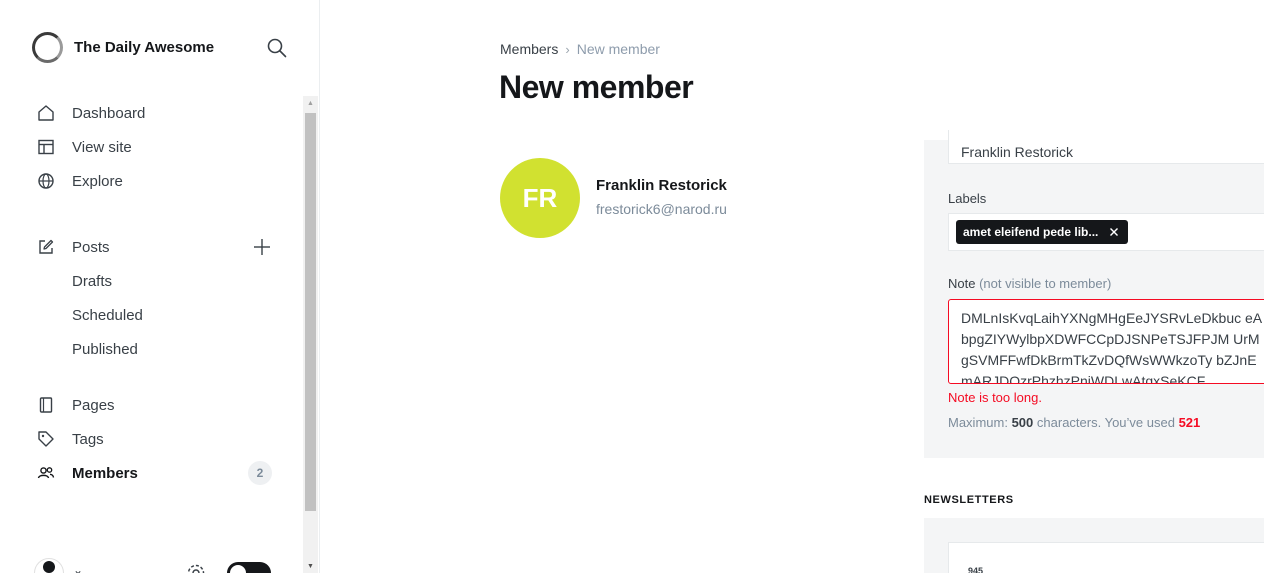 This screenshot has height=573, width=1264. What do you see at coordinates (156, 147) in the screenshot?
I see `nav-item-view-site: View site` at bounding box center [156, 147].